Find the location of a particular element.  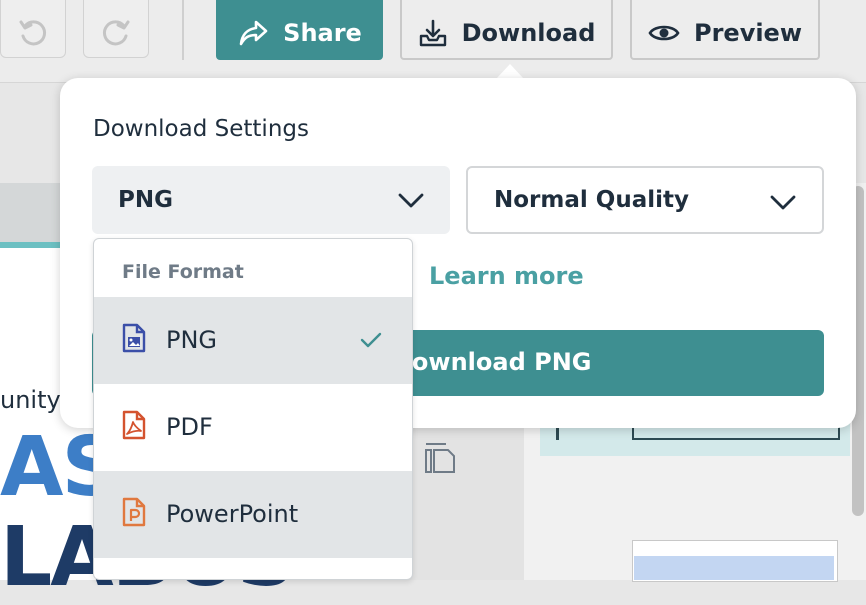

preview-label: Preview is located at coordinates (748, 33).